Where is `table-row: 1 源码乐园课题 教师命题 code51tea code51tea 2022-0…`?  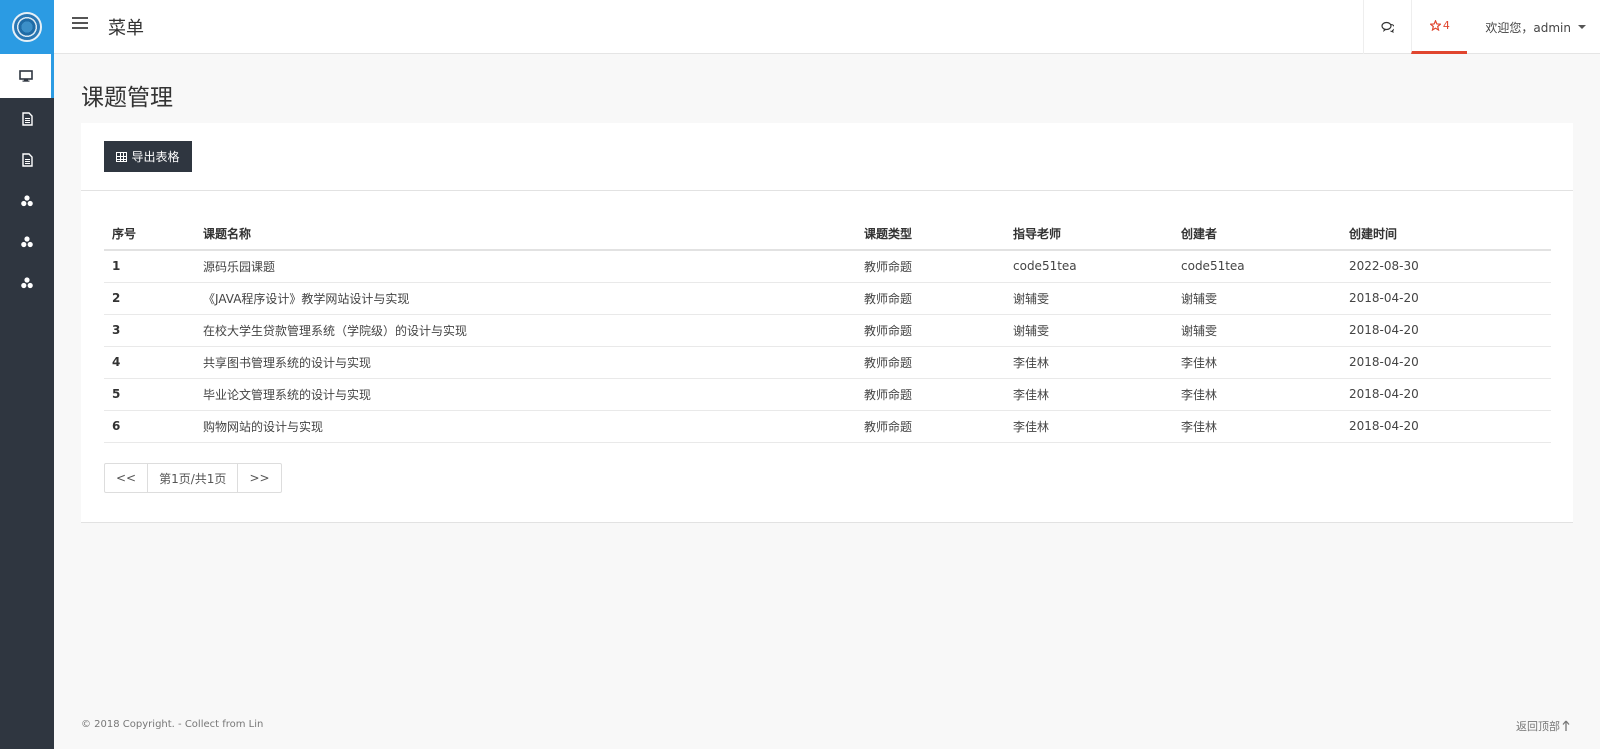
table-row: 1 源码乐园课题 教师命题 code51tea code51tea 2022-0… is located at coordinates (827, 266).